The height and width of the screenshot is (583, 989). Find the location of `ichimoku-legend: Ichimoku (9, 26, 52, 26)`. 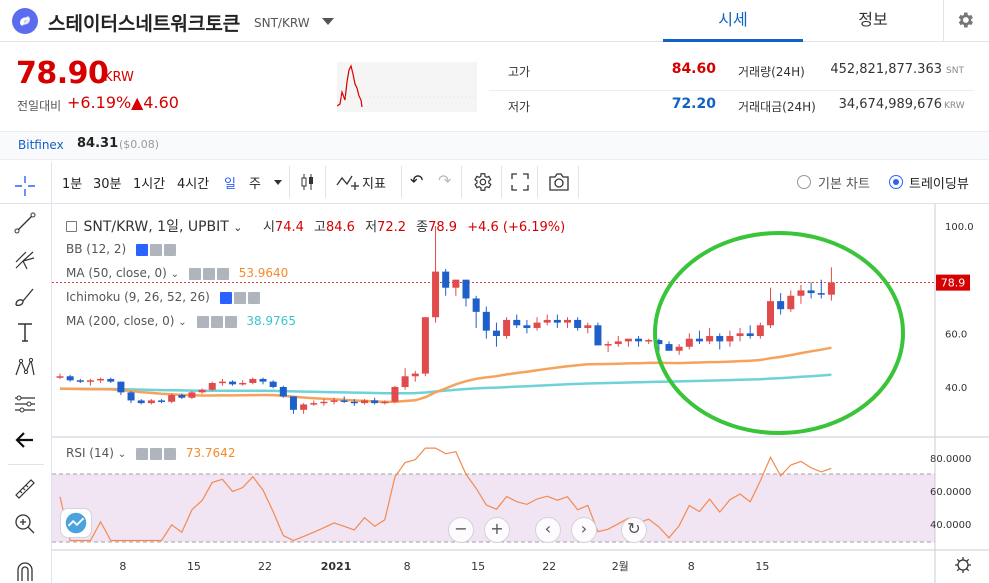

ichimoku-legend: Ichimoku (9, 26, 52, 26) is located at coordinates (164, 297).